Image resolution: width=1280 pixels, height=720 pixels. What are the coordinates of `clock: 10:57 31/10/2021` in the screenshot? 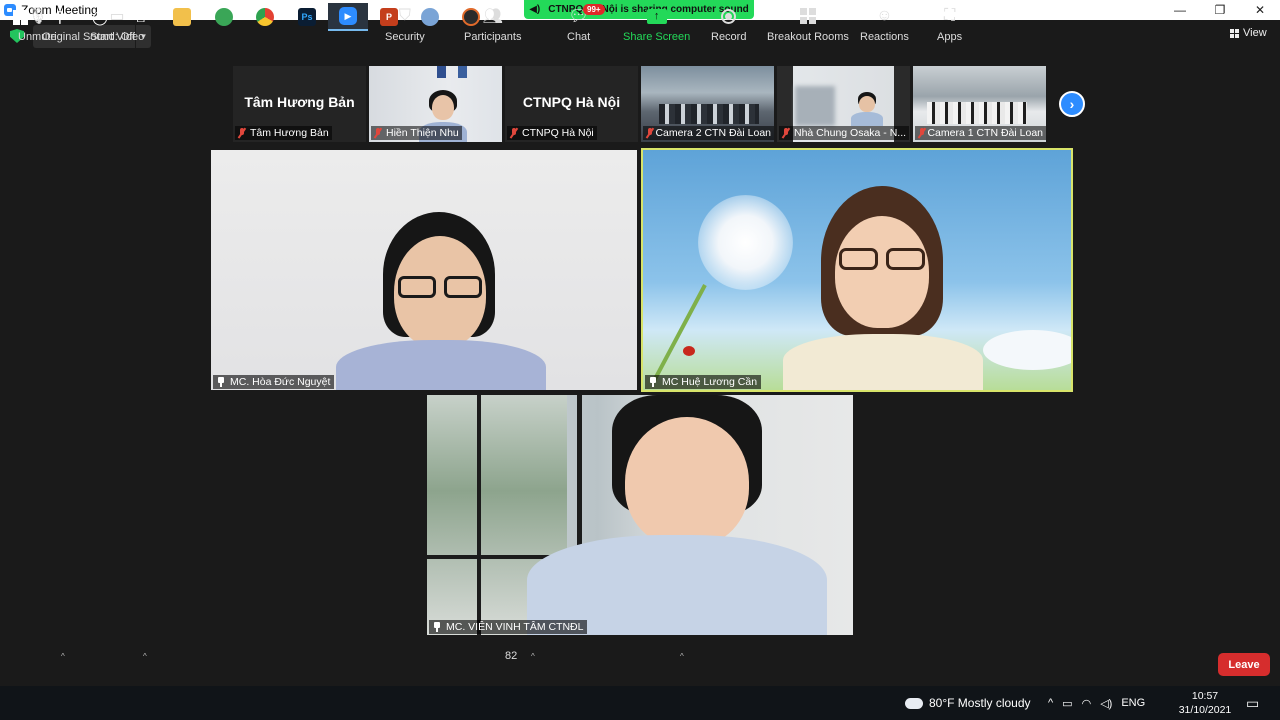 It's located at (1205, 703).